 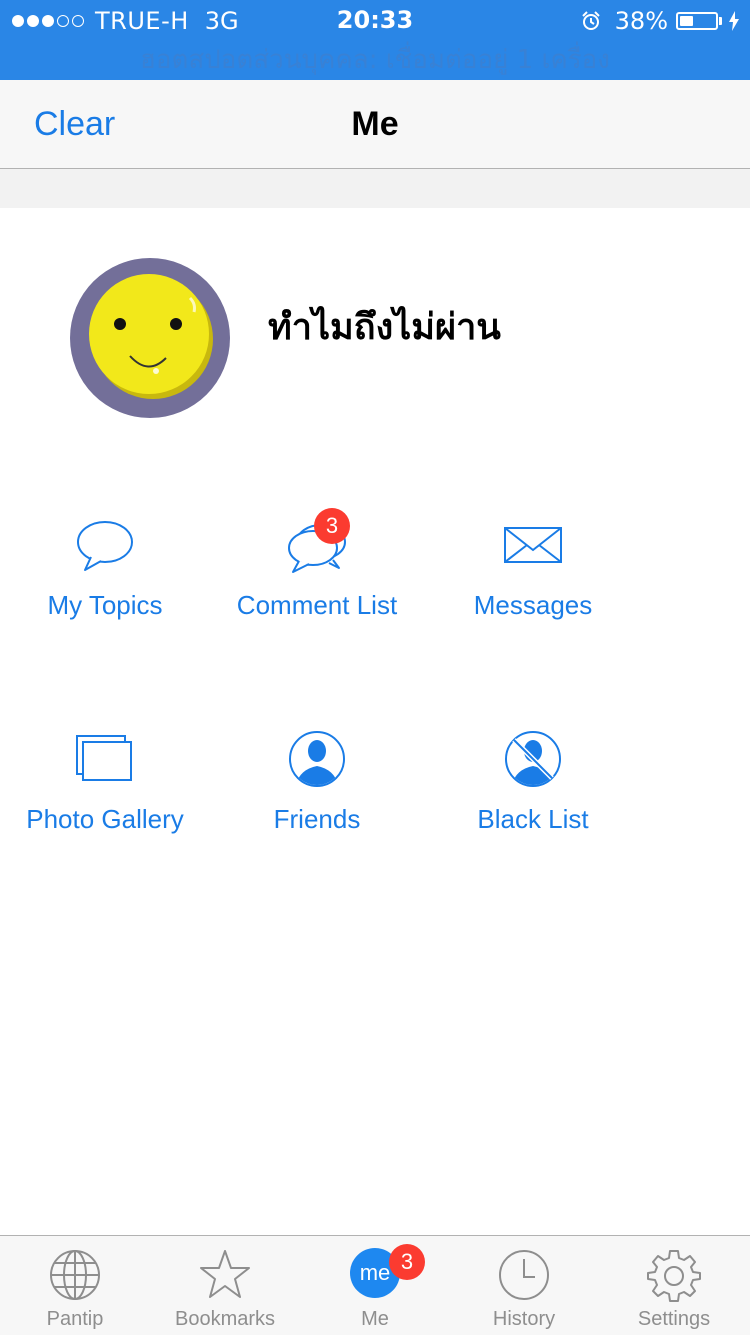 What do you see at coordinates (384, 327) in the screenshot?
I see `username: ทำไมถึงไม่ผ่าน` at bounding box center [384, 327].